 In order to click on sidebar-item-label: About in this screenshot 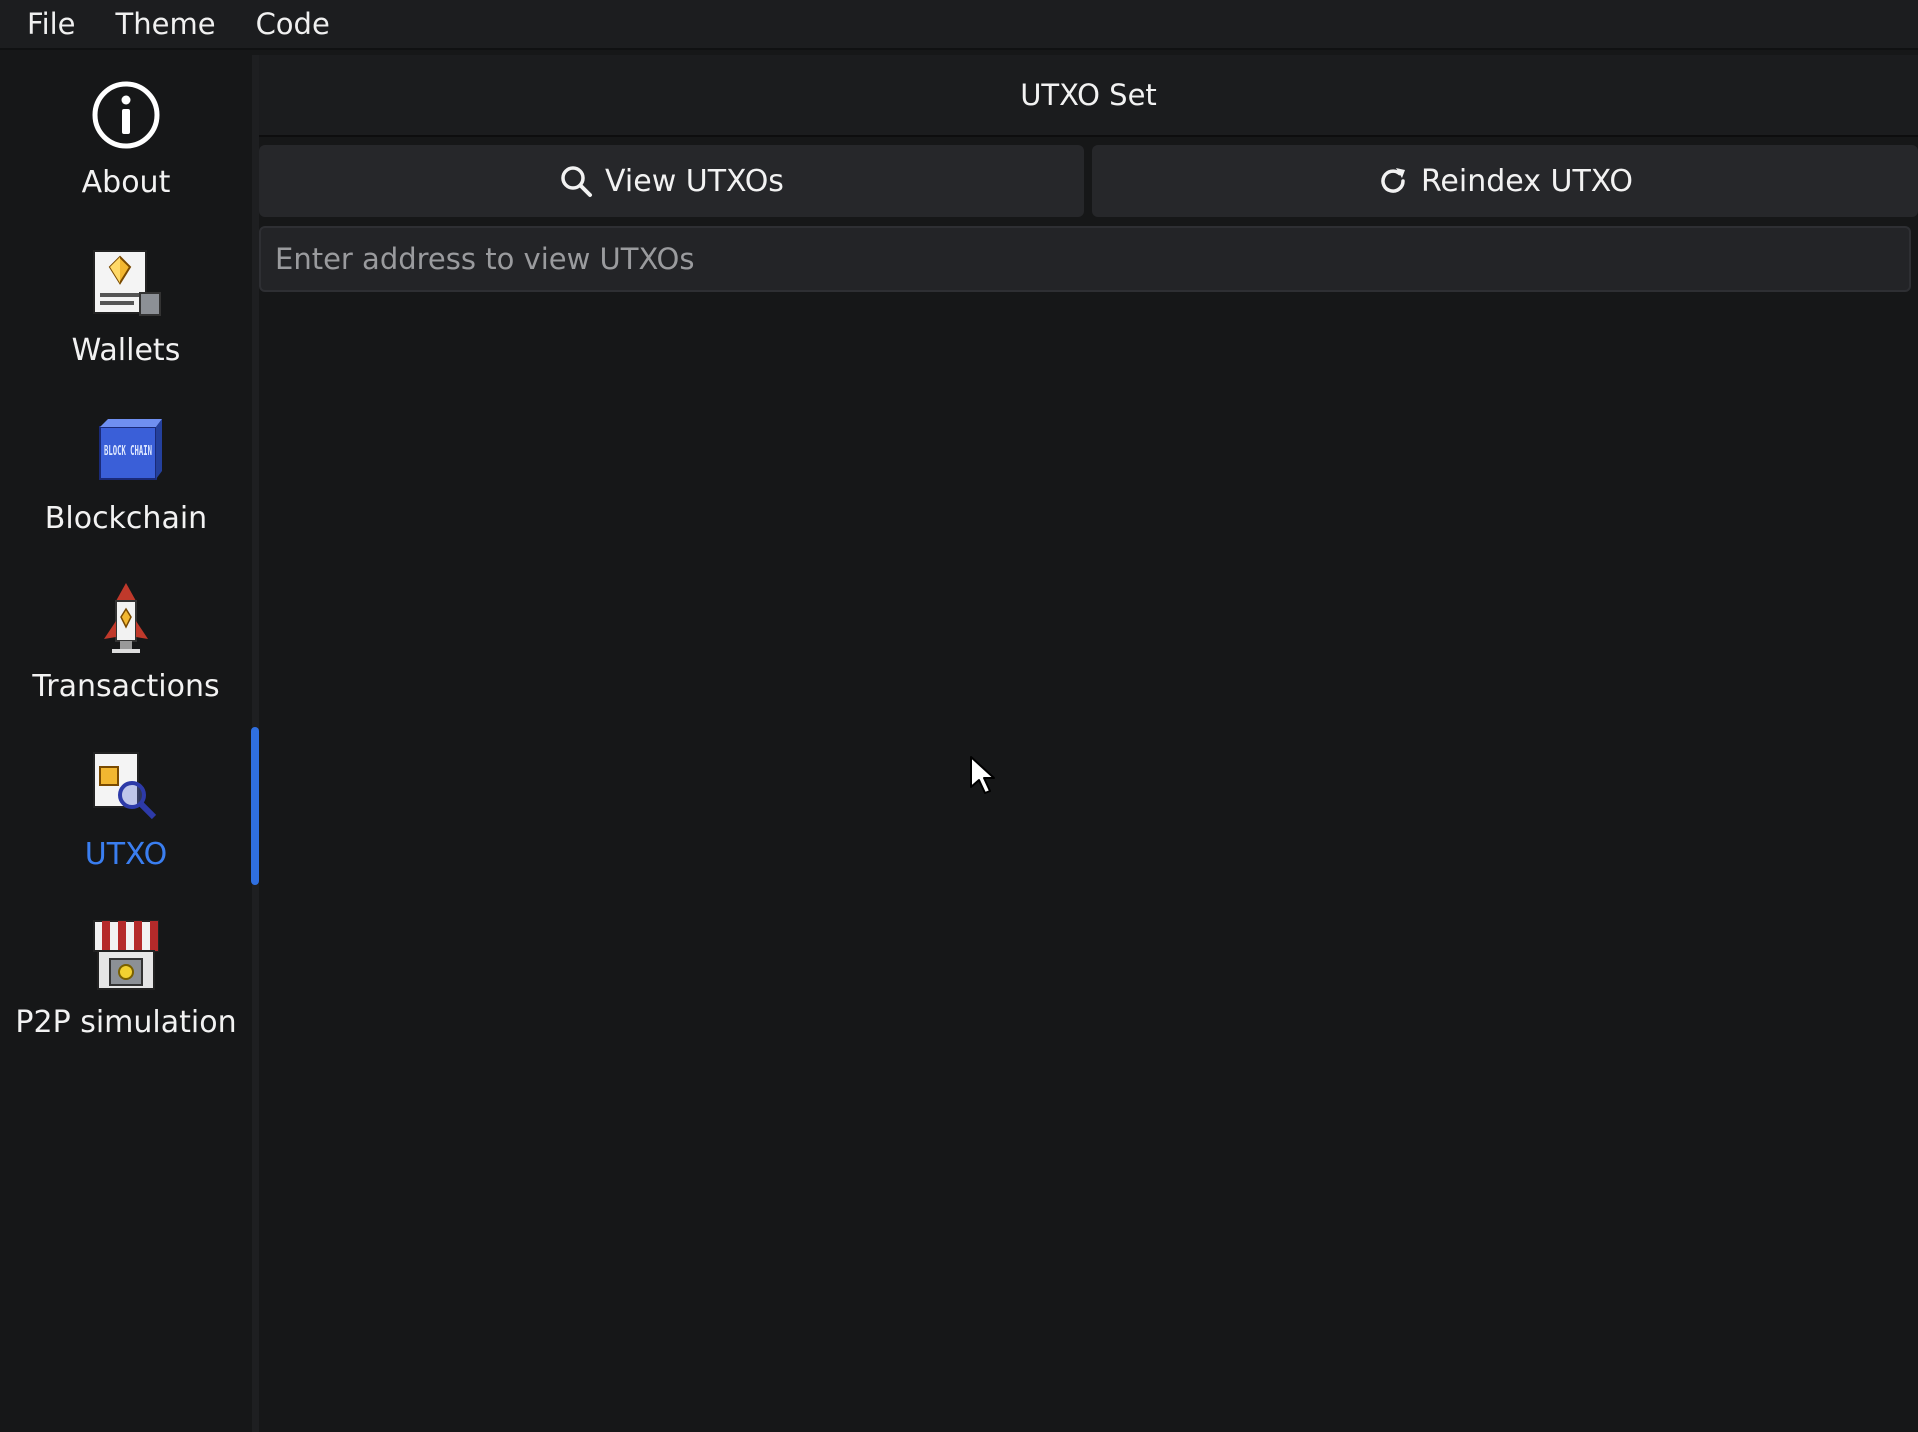, I will do `click(126, 182)`.